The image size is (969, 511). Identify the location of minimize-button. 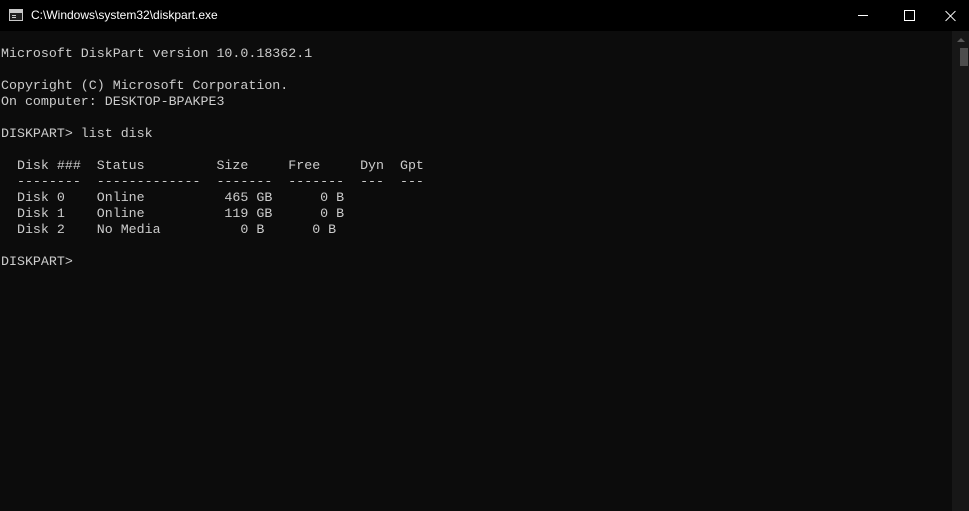
(863, 15).